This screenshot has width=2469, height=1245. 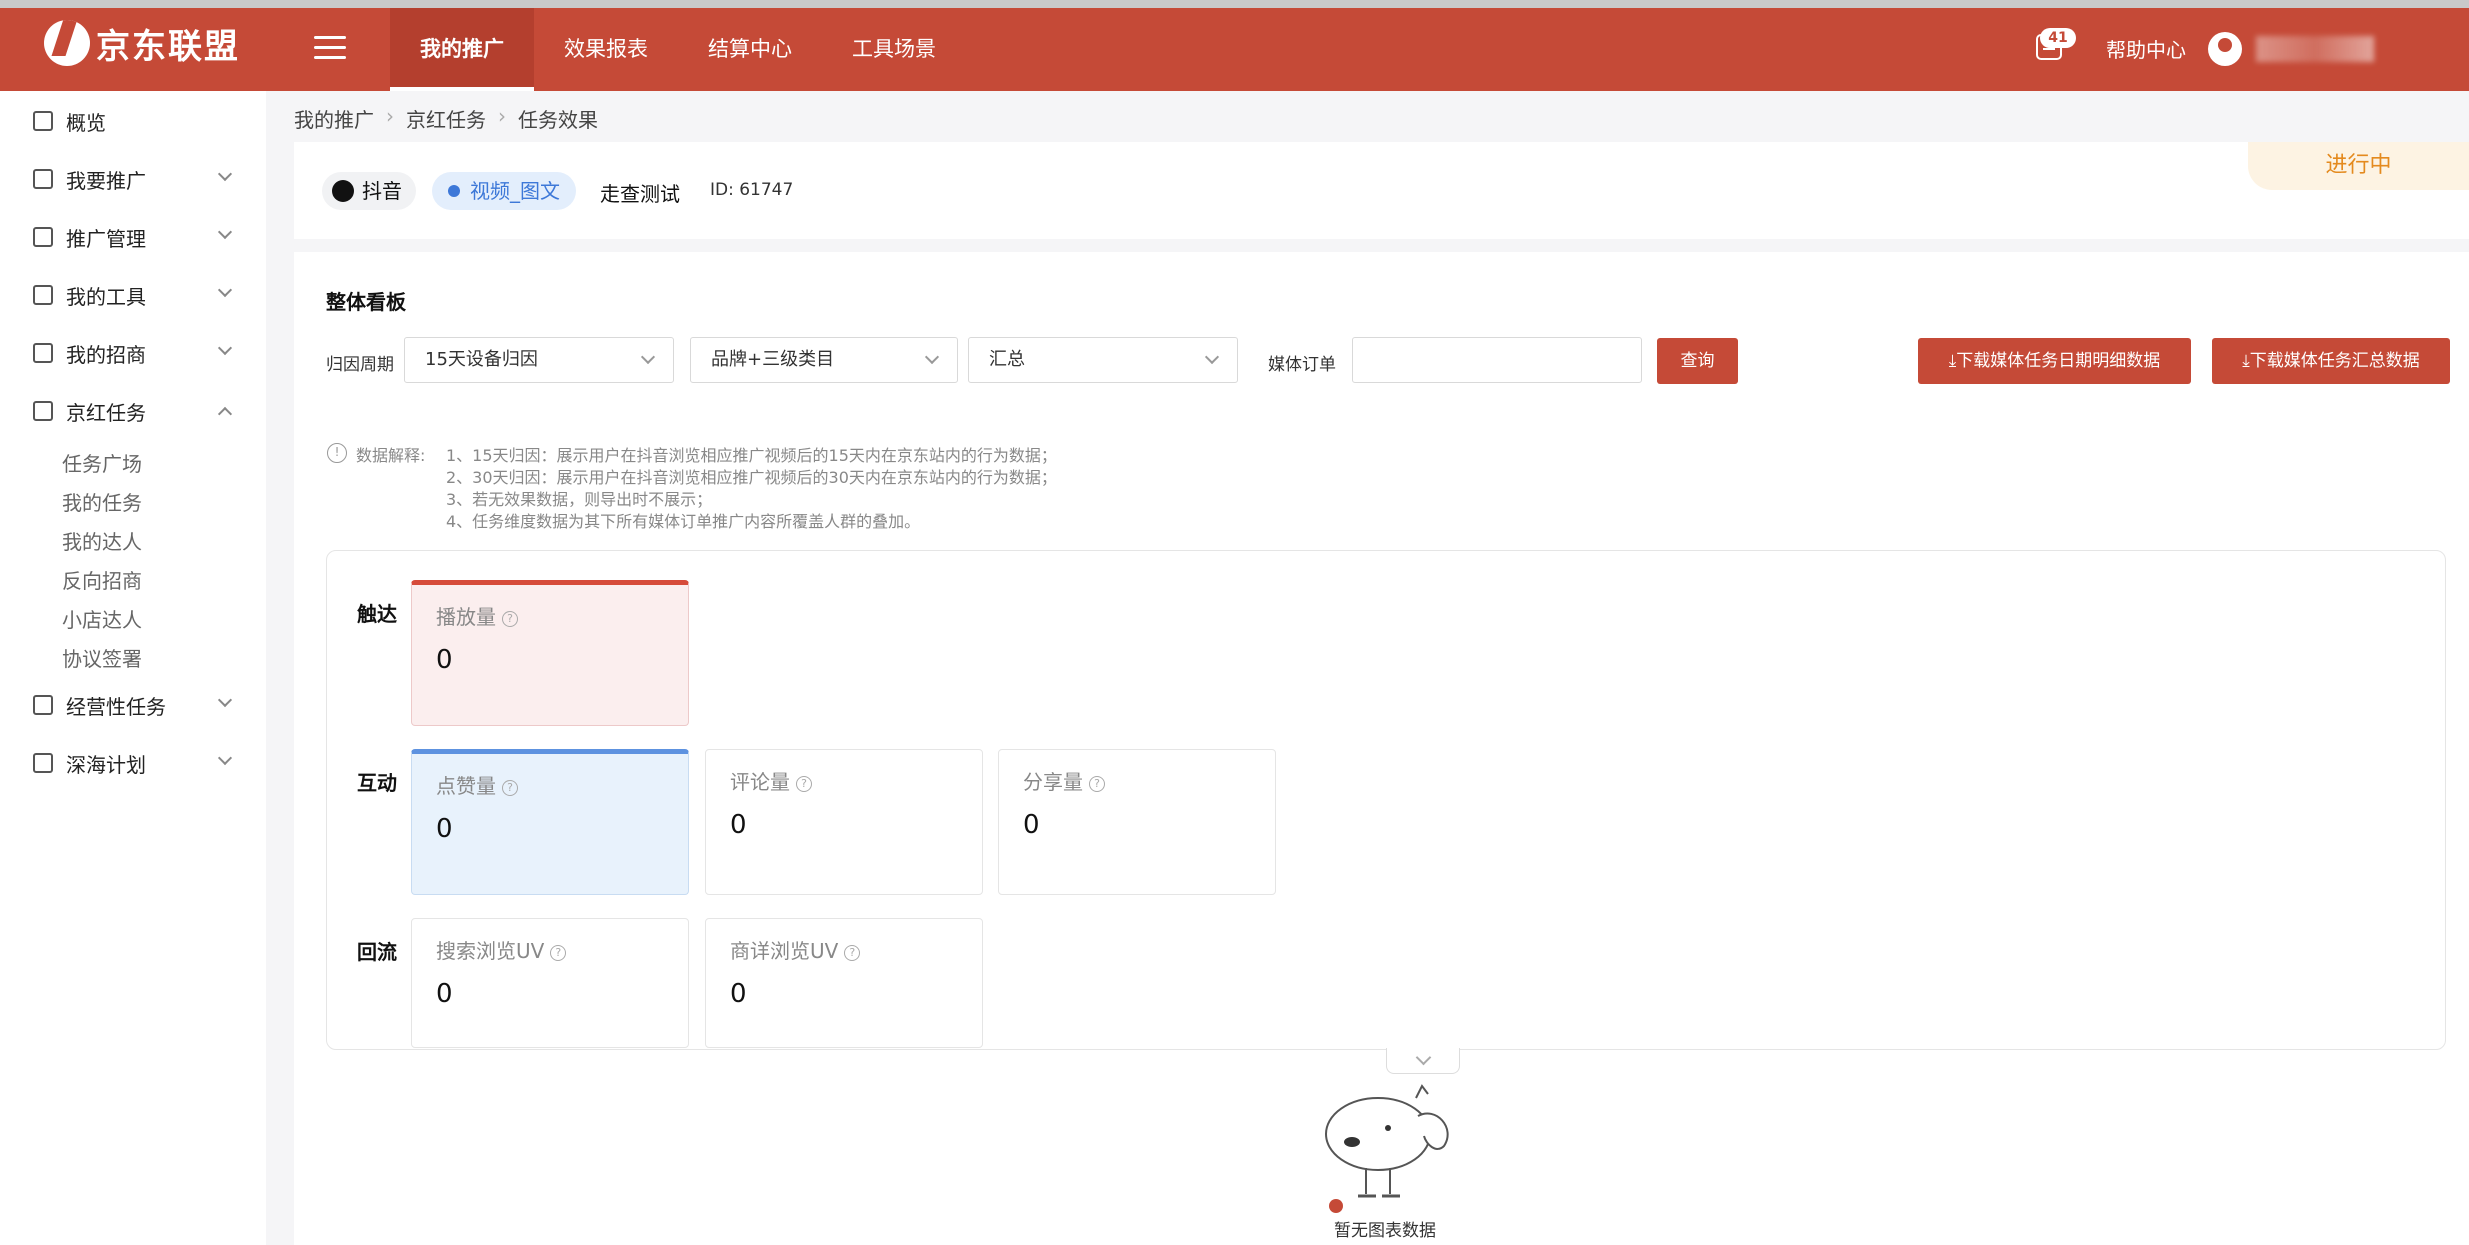 I want to click on breadcrumb: 我的推广 › 京红任务 › 任务效果, so click(x=446, y=118).